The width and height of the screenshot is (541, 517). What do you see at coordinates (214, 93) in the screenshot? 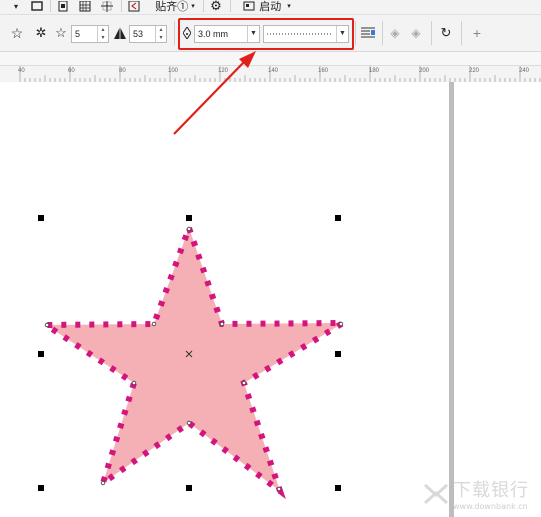
I see `annotation-arrow` at bounding box center [214, 93].